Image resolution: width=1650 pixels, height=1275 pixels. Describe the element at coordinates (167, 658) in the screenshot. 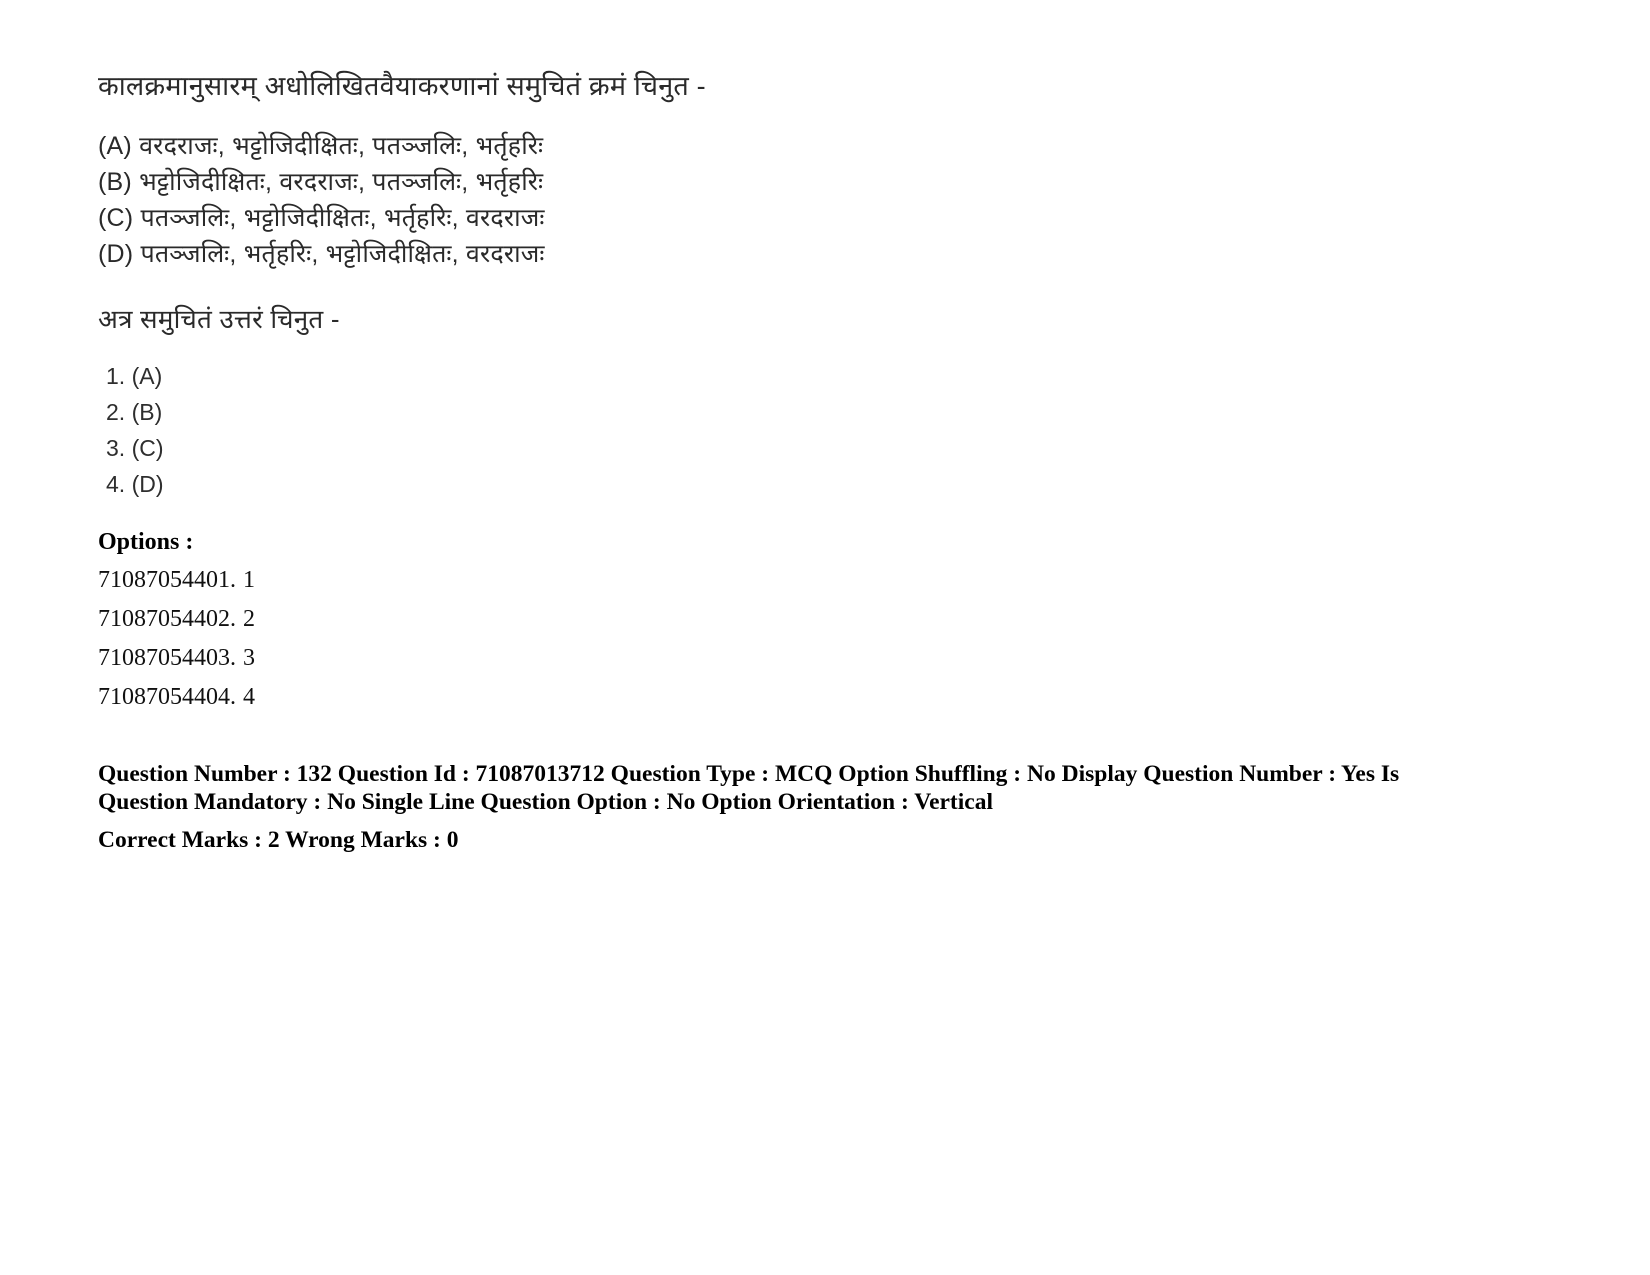

I see `option-id: 71087054403.` at that location.